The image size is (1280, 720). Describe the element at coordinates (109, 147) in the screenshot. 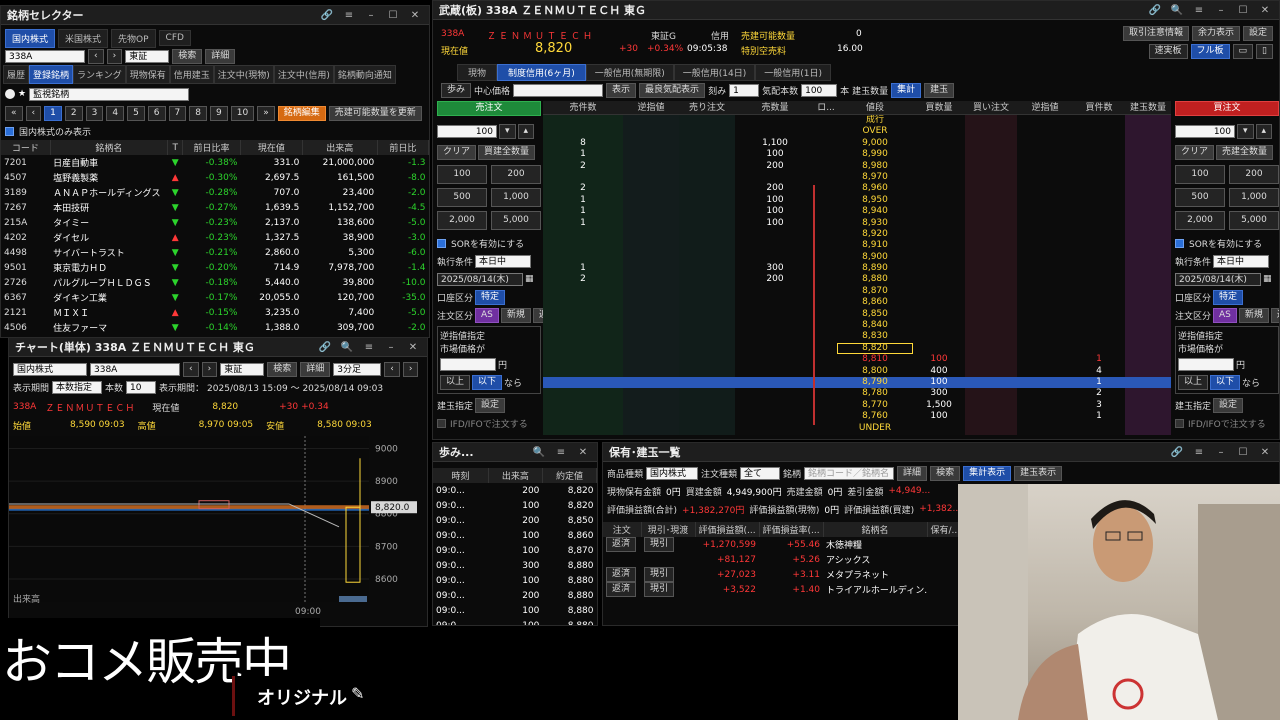

I see `col-header: 銘柄名` at that location.